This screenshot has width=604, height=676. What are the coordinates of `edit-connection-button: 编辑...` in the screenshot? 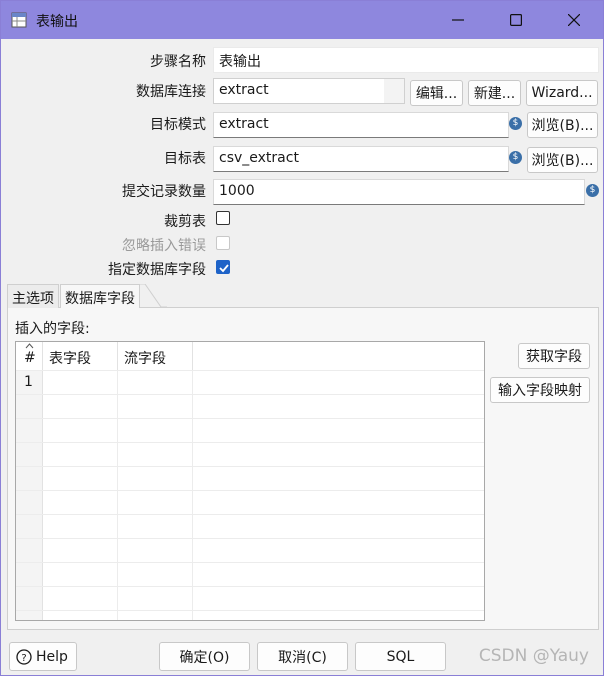 It's located at (436, 93).